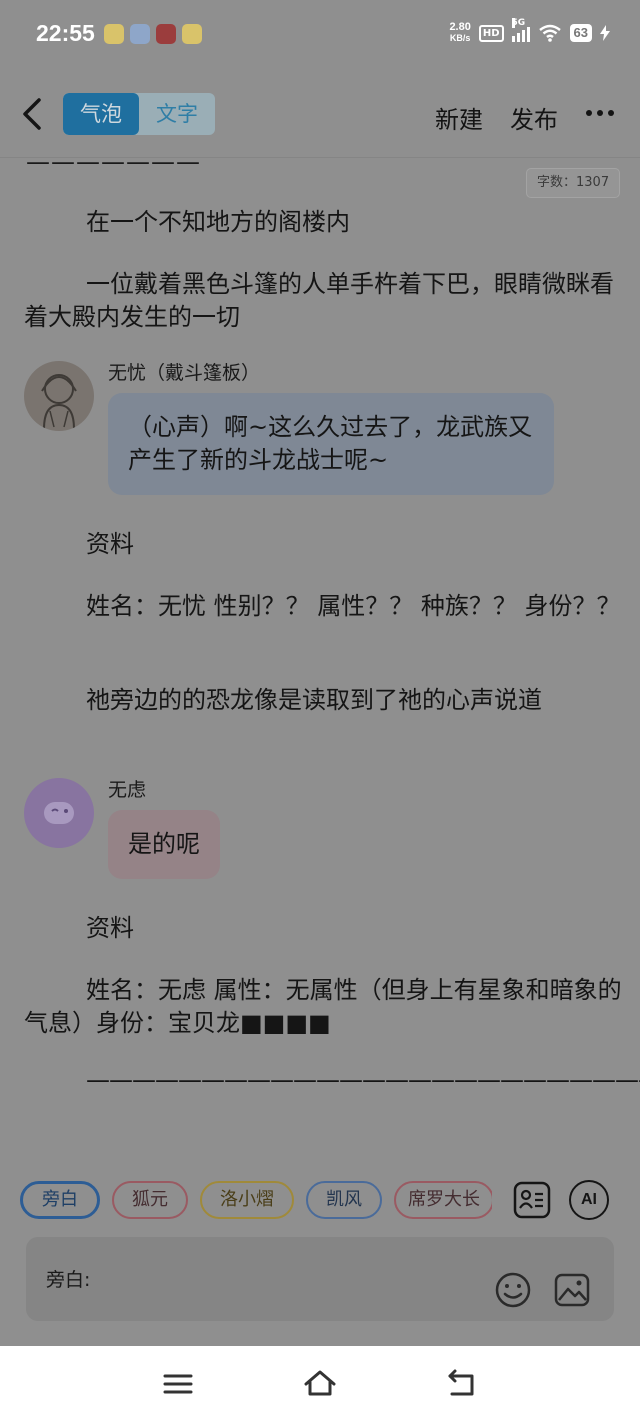 The width and height of the screenshot is (640, 1422). What do you see at coordinates (192, 34) in the screenshot?
I see `score-app-icon` at bounding box center [192, 34].